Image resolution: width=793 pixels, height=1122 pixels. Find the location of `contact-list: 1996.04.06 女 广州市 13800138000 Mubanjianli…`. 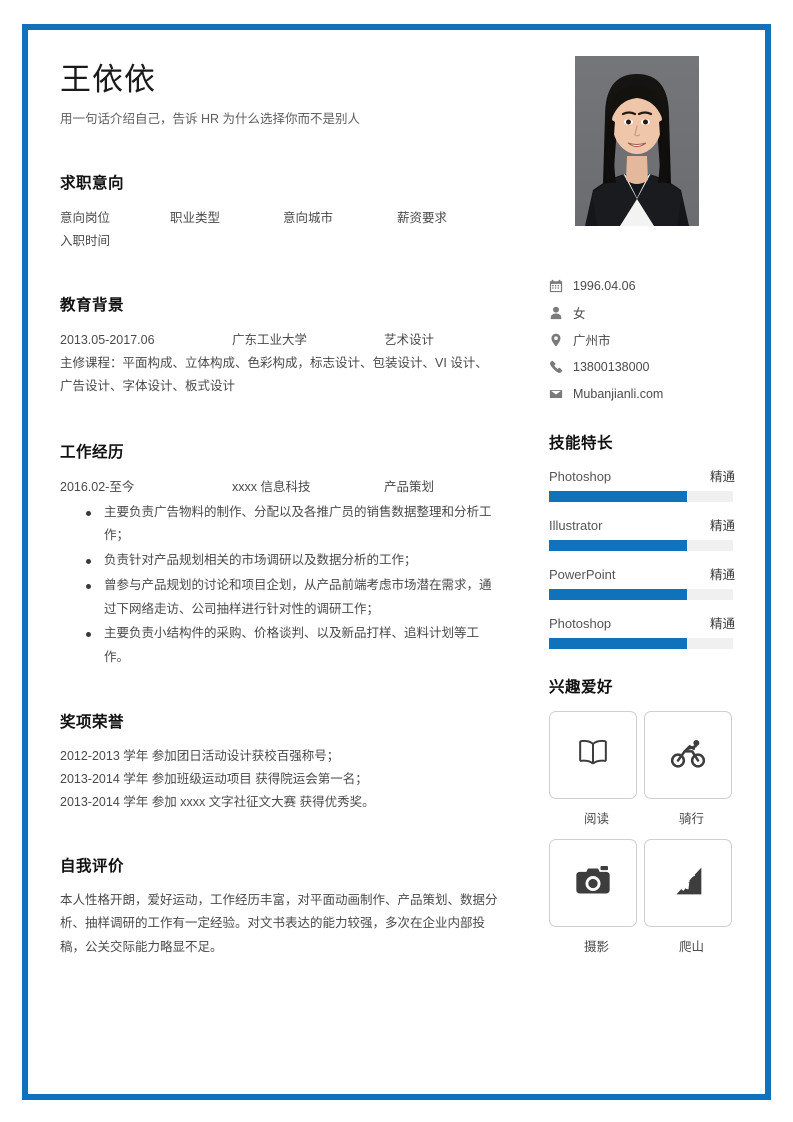

contact-list: 1996.04.06 女 广州市 13800138000 Mubanjianli… is located at coordinates (642, 339).